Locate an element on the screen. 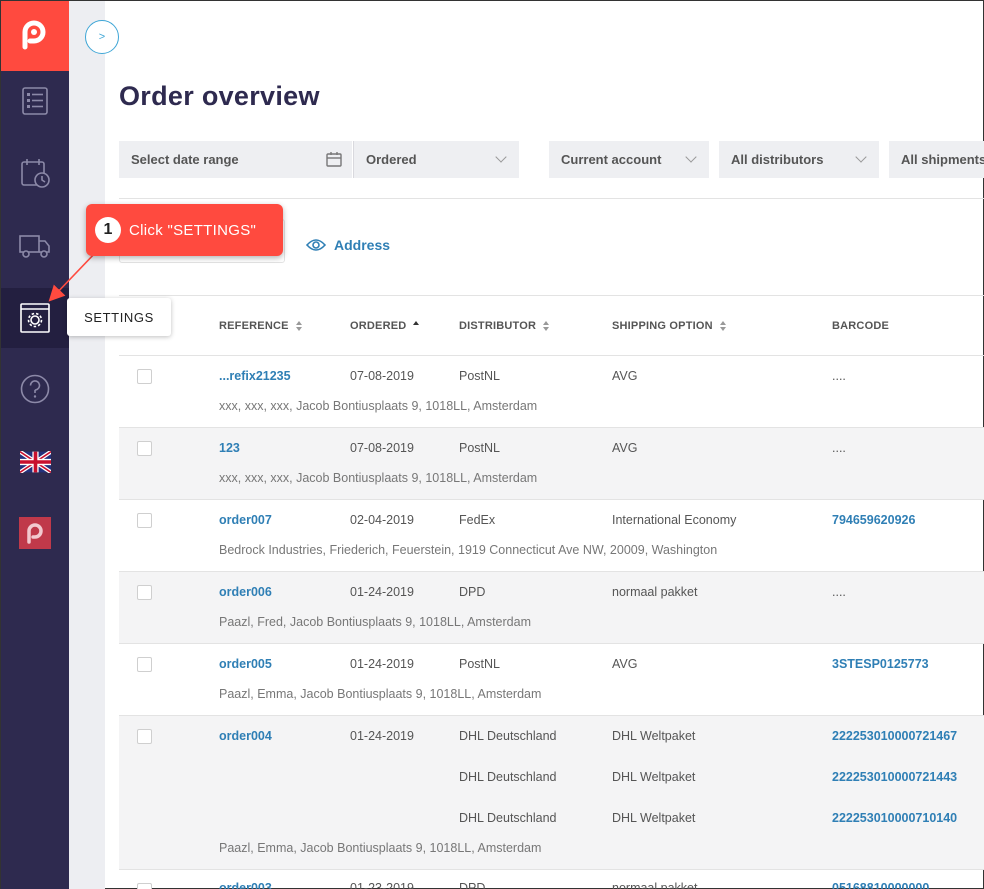 This screenshot has width=984, height=889. filter-divider is located at coordinates (551, 198).